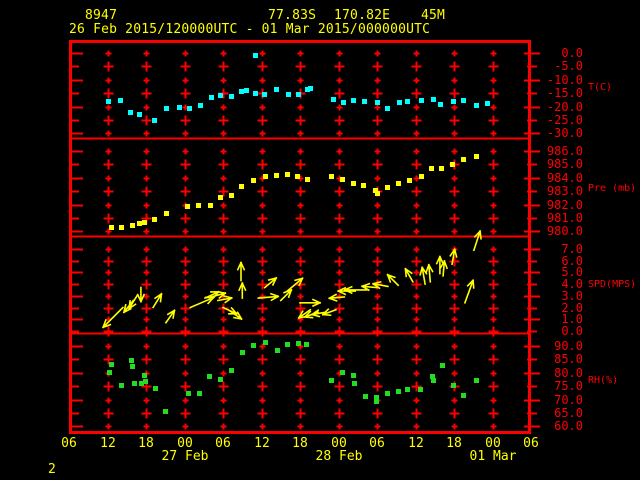 The width and height of the screenshot is (640, 480). What do you see at coordinates (564, 151) in the screenshot?
I see `y-tick-label: 986.0` at bounding box center [564, 151].